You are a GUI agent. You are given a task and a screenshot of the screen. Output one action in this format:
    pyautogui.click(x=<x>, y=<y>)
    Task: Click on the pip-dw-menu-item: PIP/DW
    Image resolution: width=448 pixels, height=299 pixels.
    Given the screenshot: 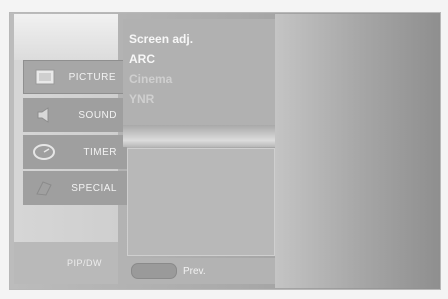 What is the action you would take?
    pyautogui.click(x=66, y=263)
    